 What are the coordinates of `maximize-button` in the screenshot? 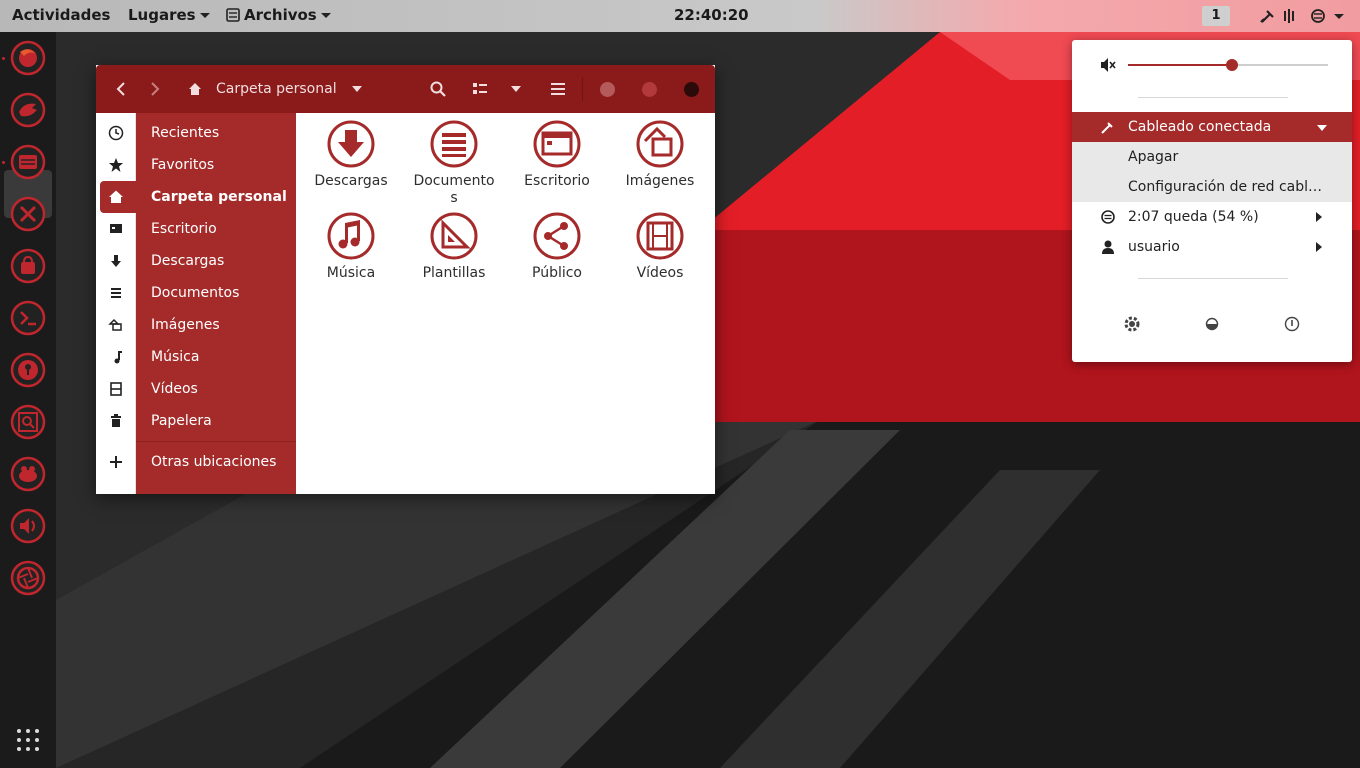 It's located at (649, 89).